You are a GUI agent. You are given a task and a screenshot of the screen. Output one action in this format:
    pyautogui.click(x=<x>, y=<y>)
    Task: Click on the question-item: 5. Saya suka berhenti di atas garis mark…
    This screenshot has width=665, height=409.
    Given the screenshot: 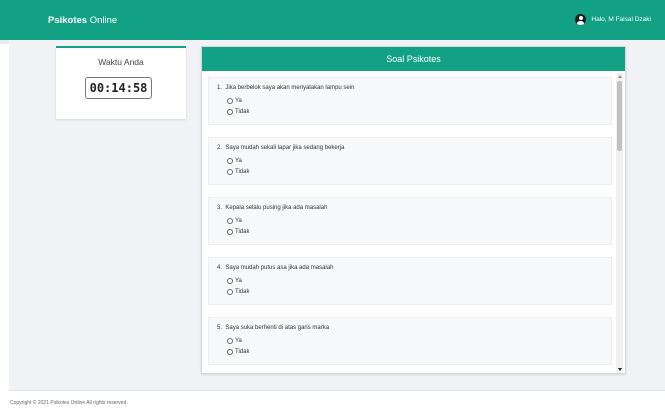 What is the action you would take?
    pyautogui.click(x=410, y=341)
    